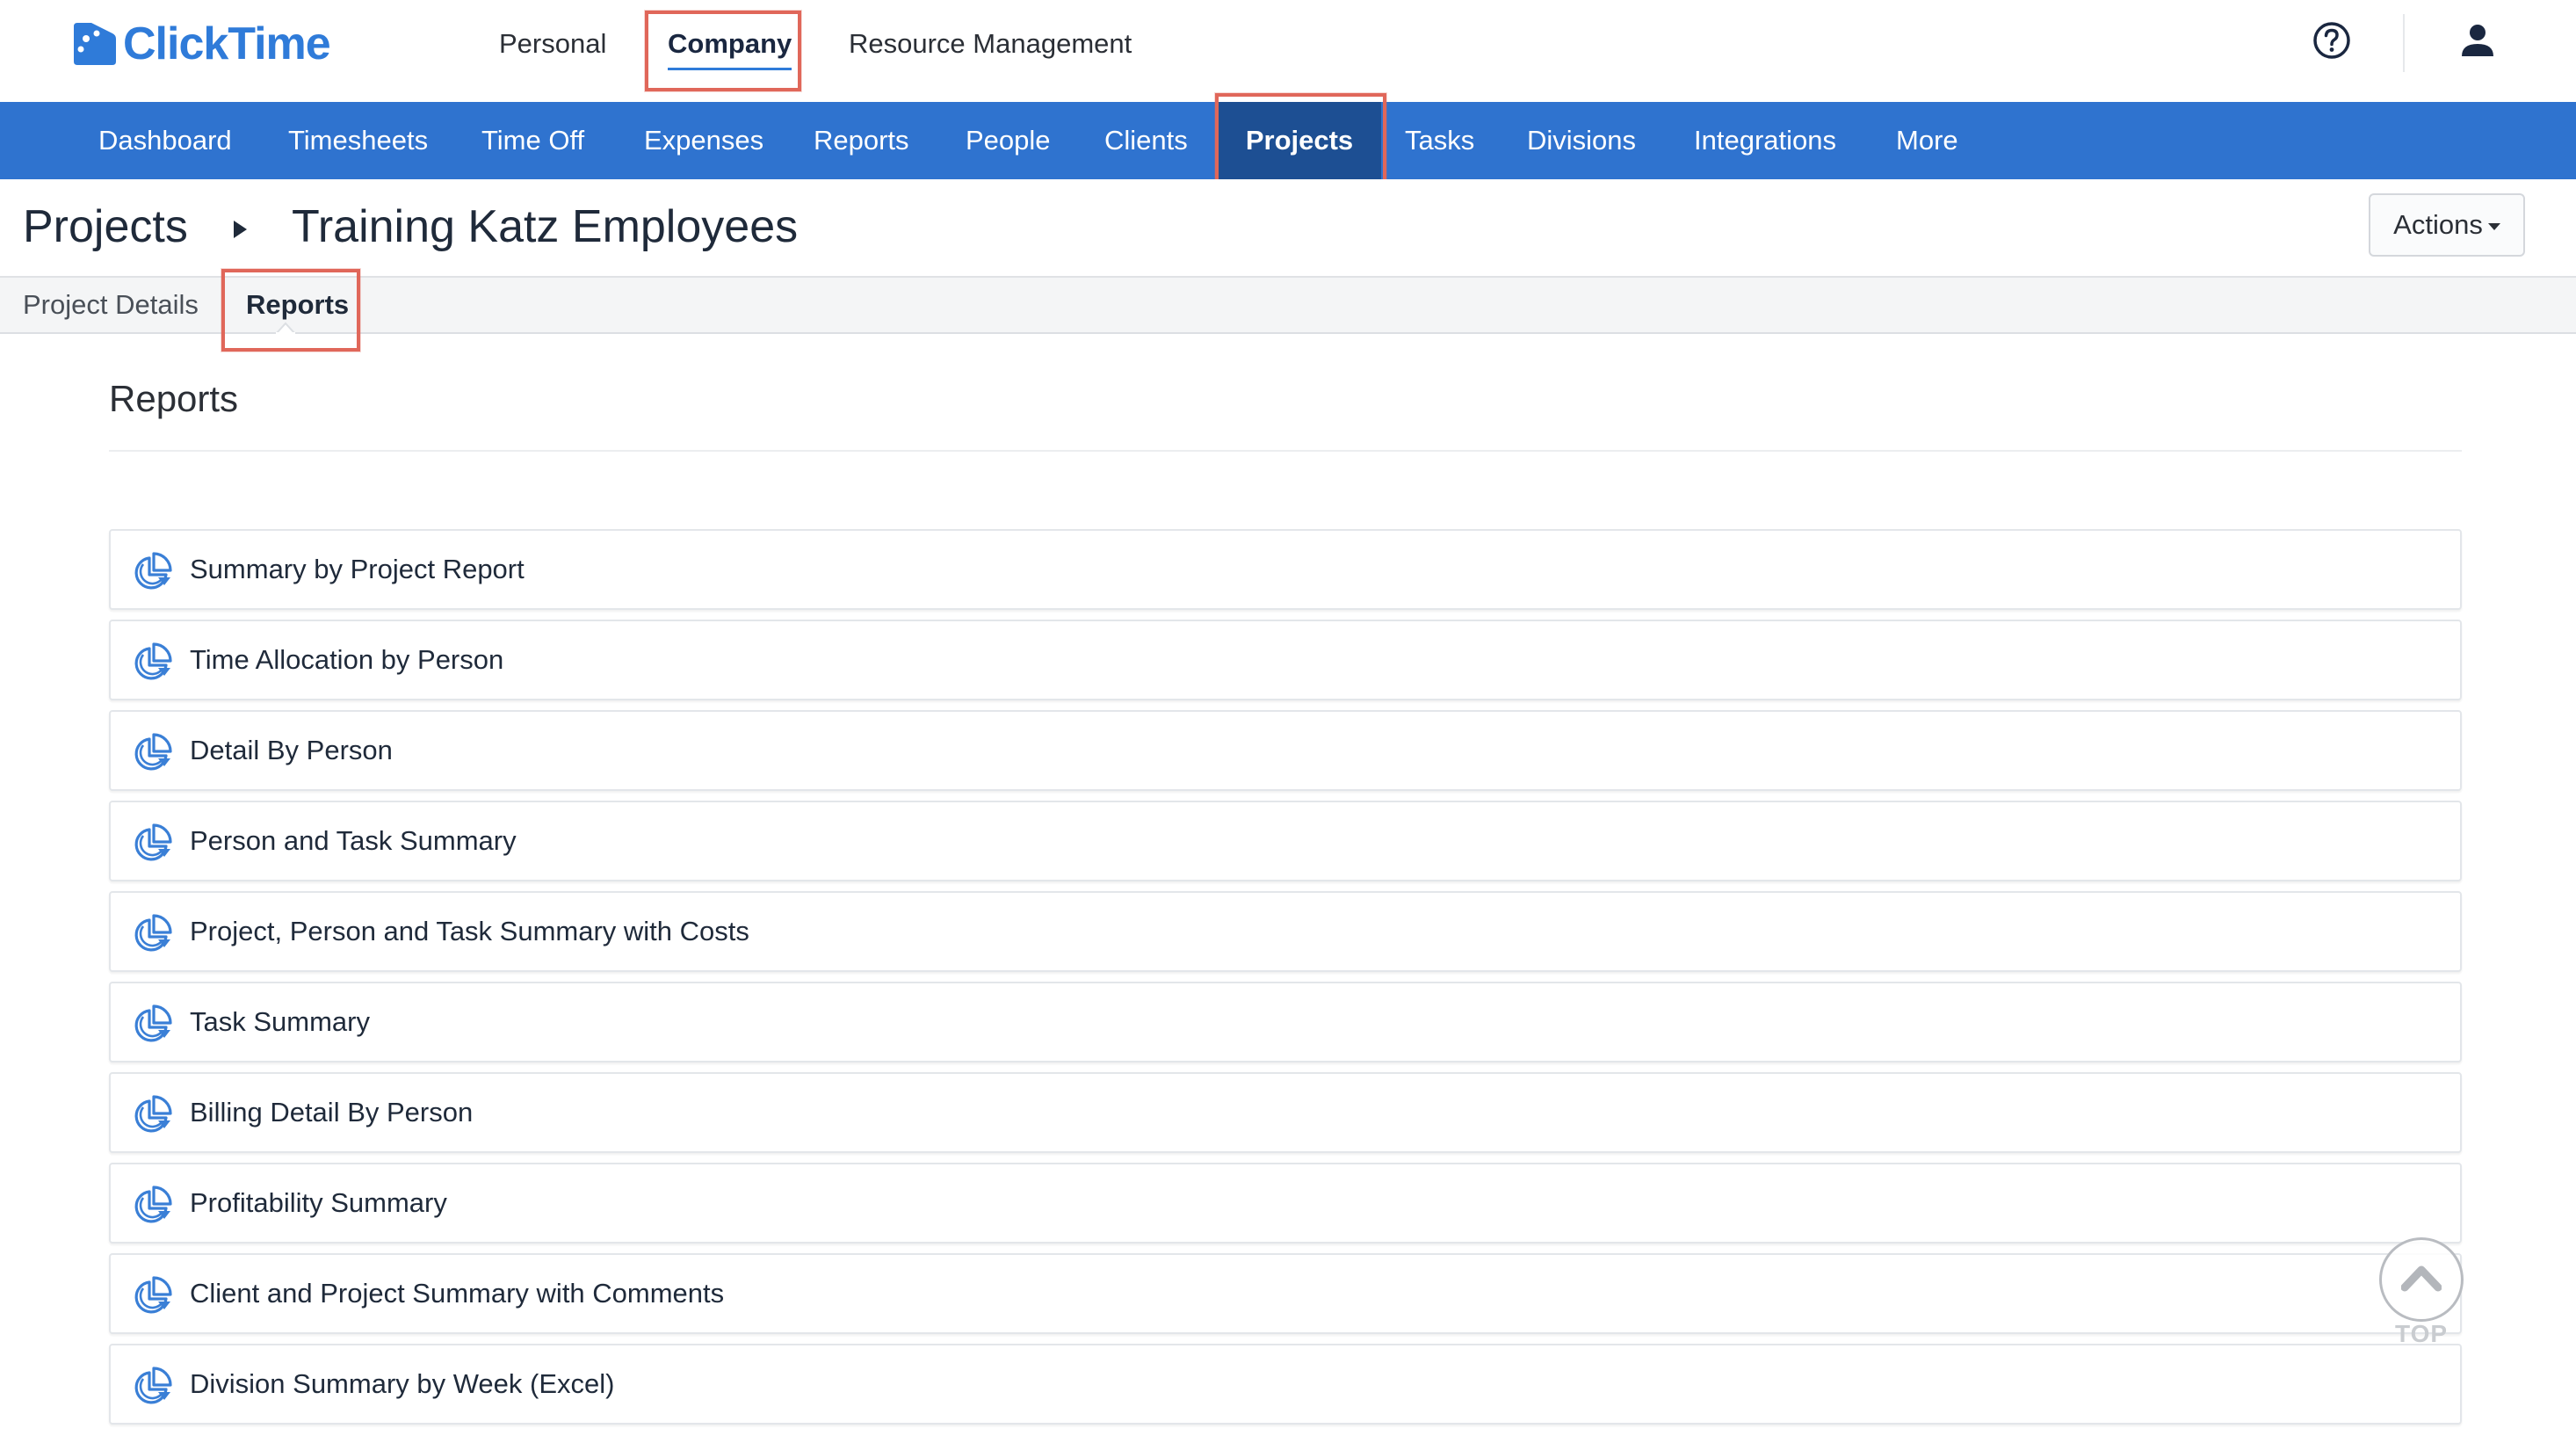 This screenshot has height=1443, width=2576. Describe the element at coordinates (105, 227) in the screenshot. I see `breadcrumb-projects: Projects` at that location.